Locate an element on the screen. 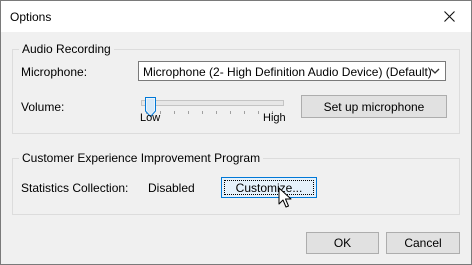 Image resolution: width=472 pixels, height=265 pixels. set-up-microphone-button: Set up microphone is located at coordinates (374, 106).